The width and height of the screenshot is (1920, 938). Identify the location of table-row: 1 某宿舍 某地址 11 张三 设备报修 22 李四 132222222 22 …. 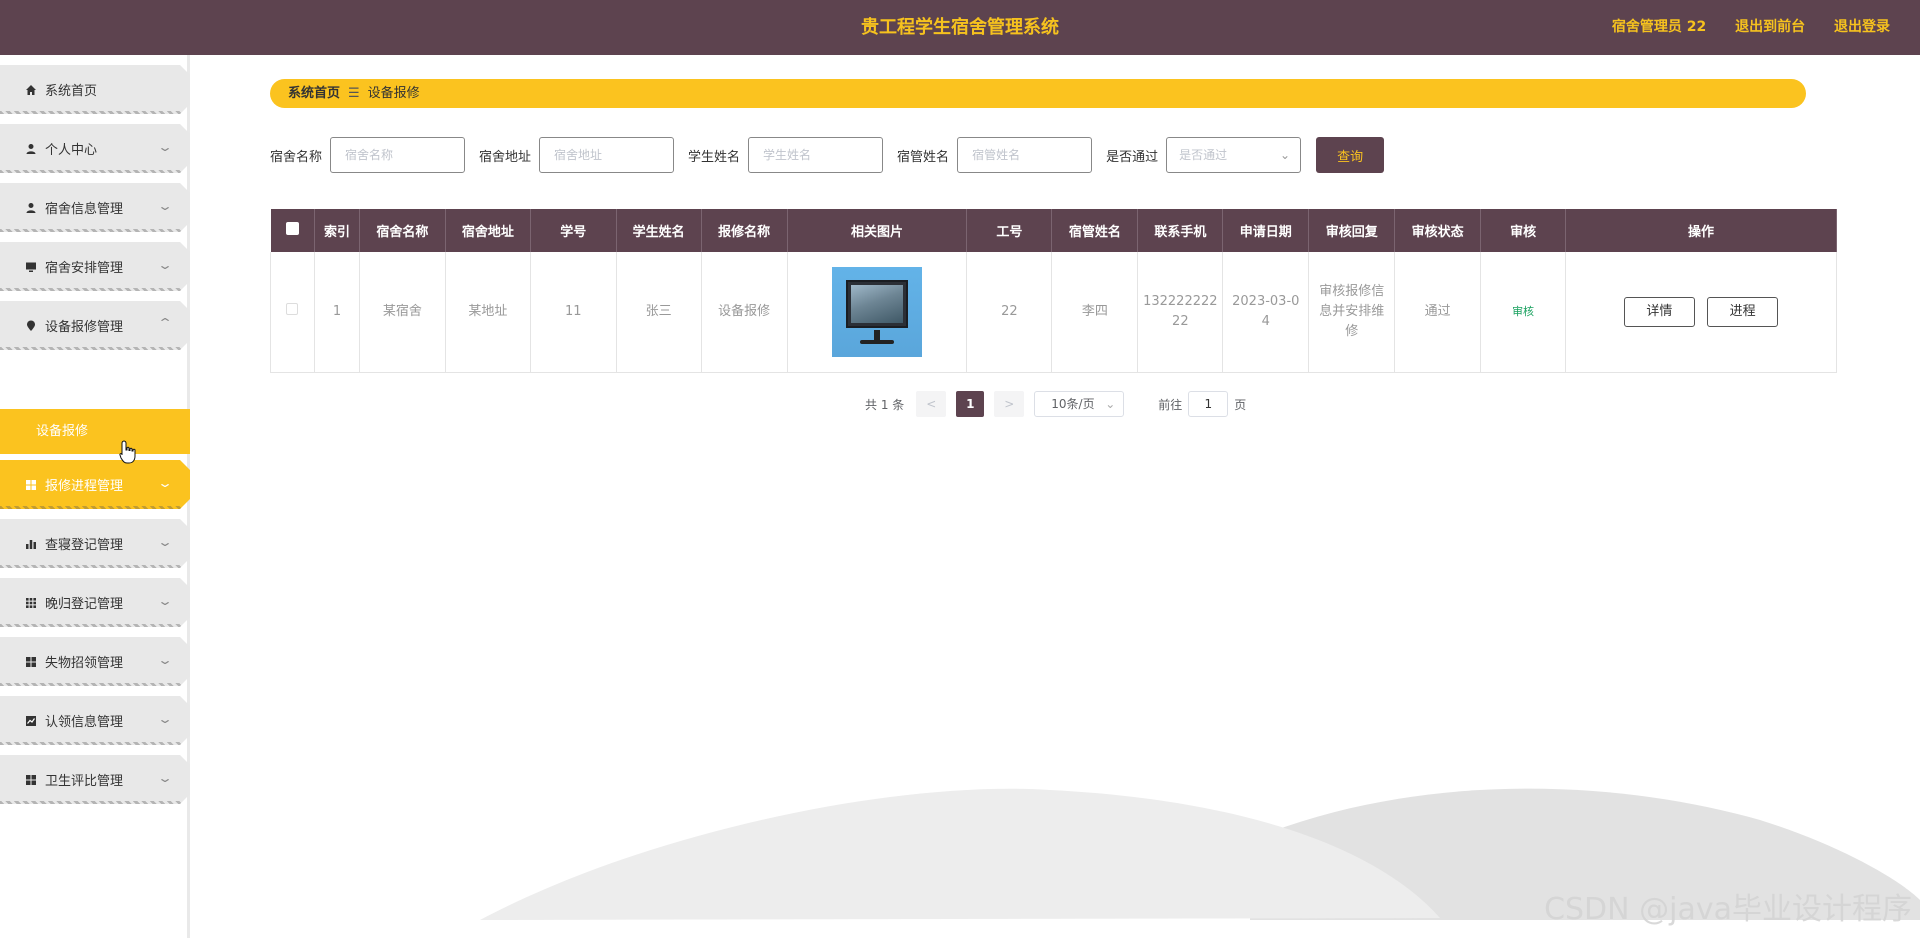
(1053, 312).